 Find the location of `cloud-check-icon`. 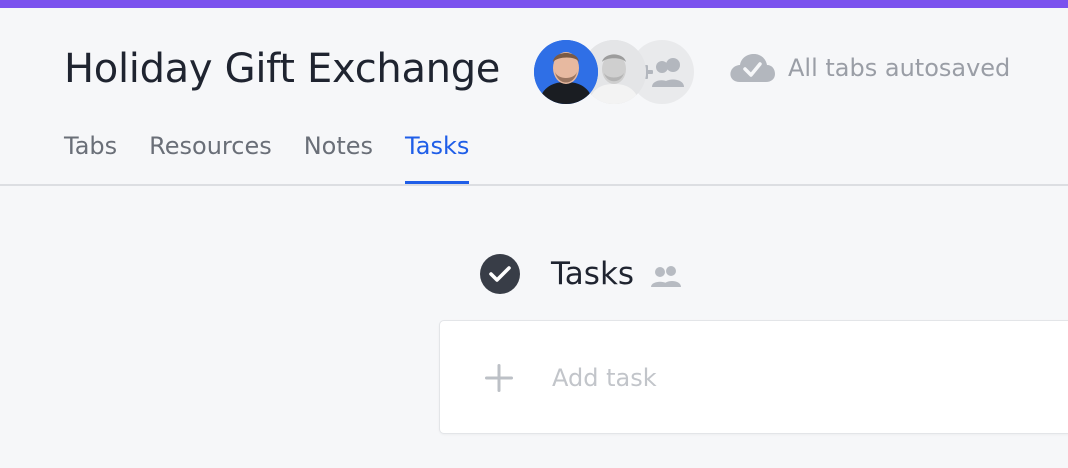

cloud-check-icon is located at coordinates (752, 68).